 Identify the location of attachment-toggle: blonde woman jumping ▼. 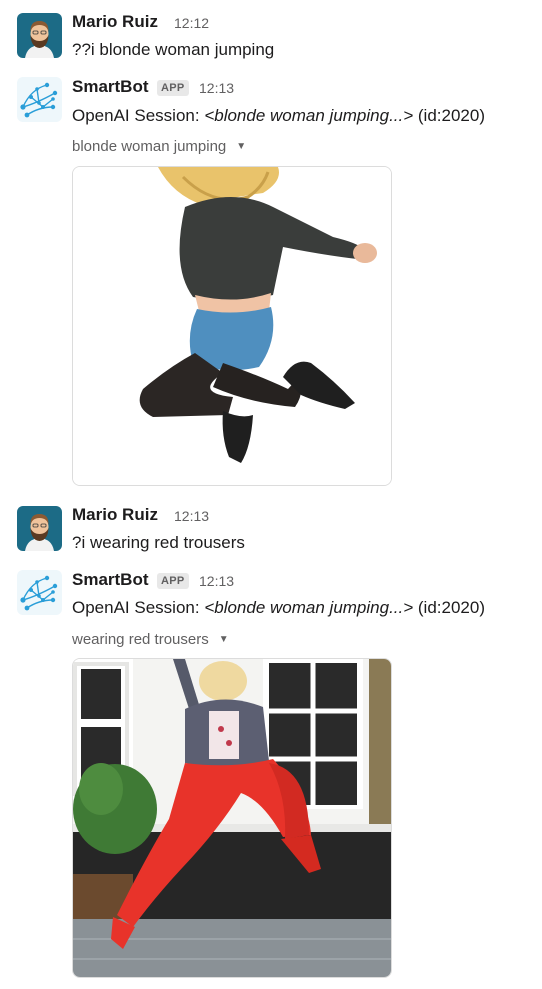
(159, 146).